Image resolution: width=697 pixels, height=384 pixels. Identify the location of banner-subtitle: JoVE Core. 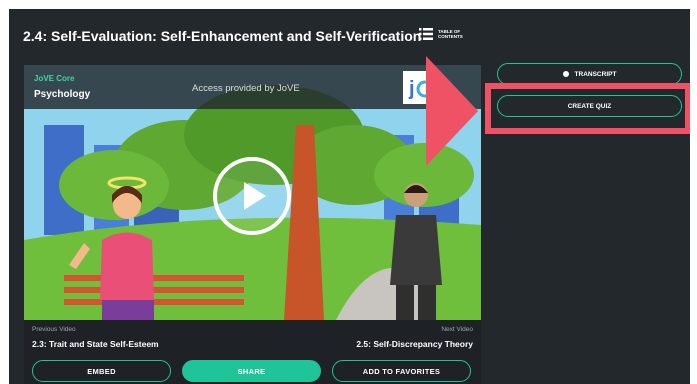
(54, 78).